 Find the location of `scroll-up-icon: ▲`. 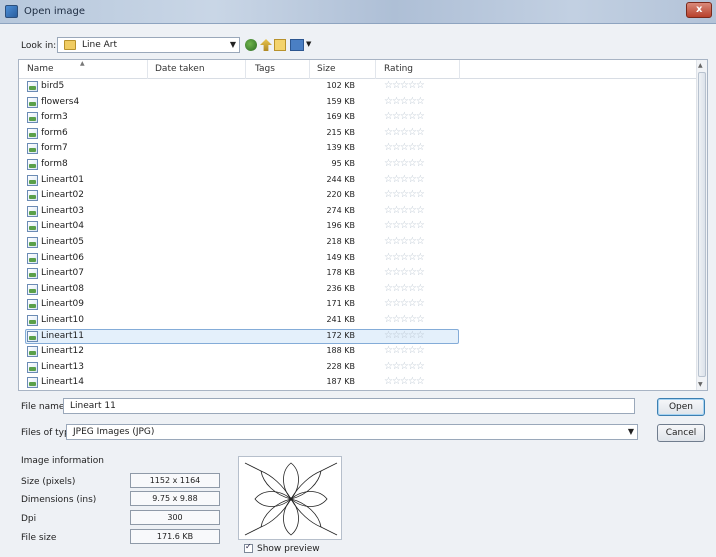

scroll-up-icon: ▲ is located at coordinates (700, 65).